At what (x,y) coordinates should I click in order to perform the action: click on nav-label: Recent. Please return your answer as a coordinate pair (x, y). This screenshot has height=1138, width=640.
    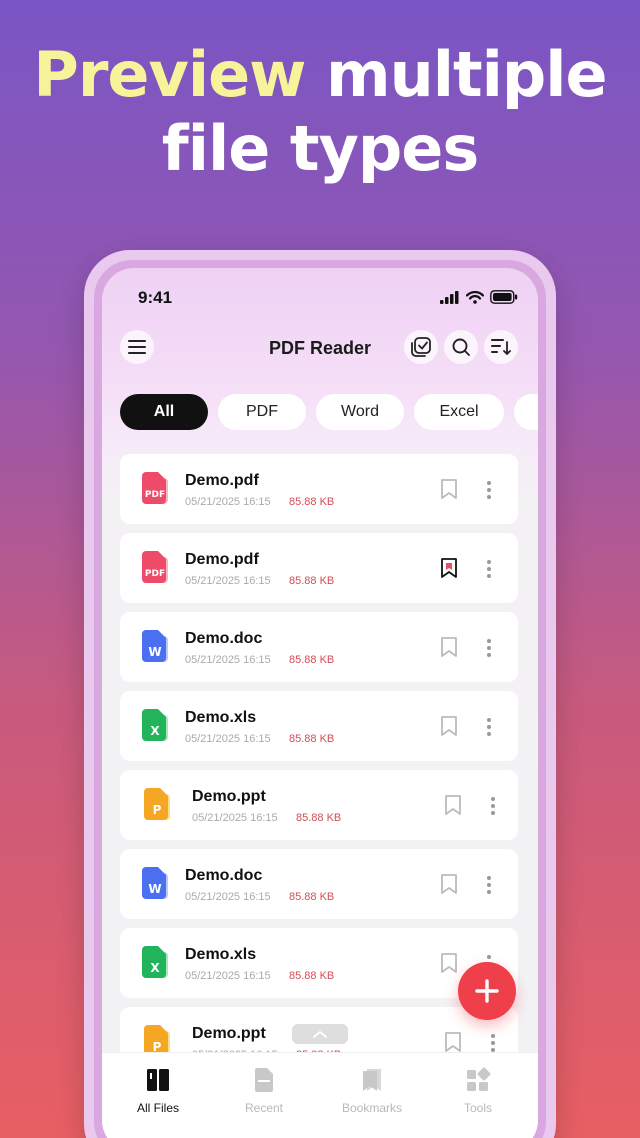
    Looking at the image, I should click on (264, 1108).